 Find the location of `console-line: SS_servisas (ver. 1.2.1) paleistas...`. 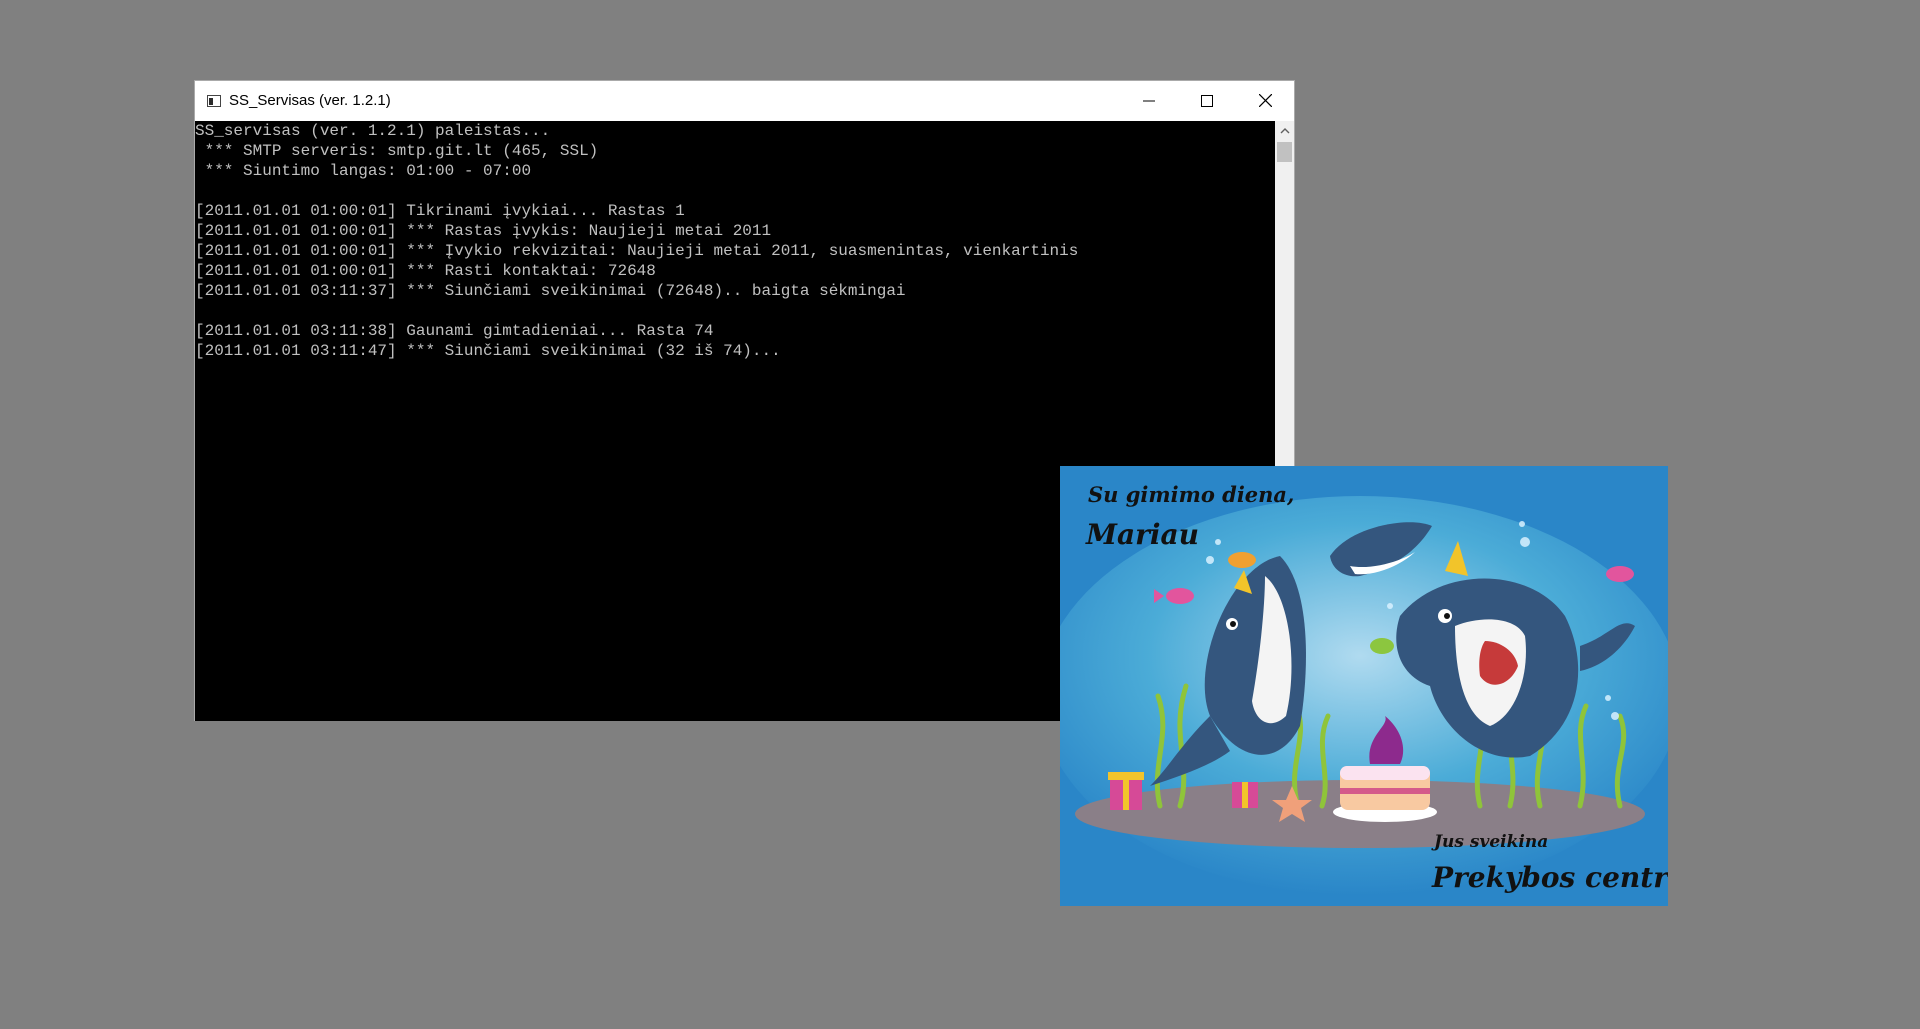

console-line: SS_servisas (ver. 1.2.1) paleistas... is located at coordinates (373, 131).